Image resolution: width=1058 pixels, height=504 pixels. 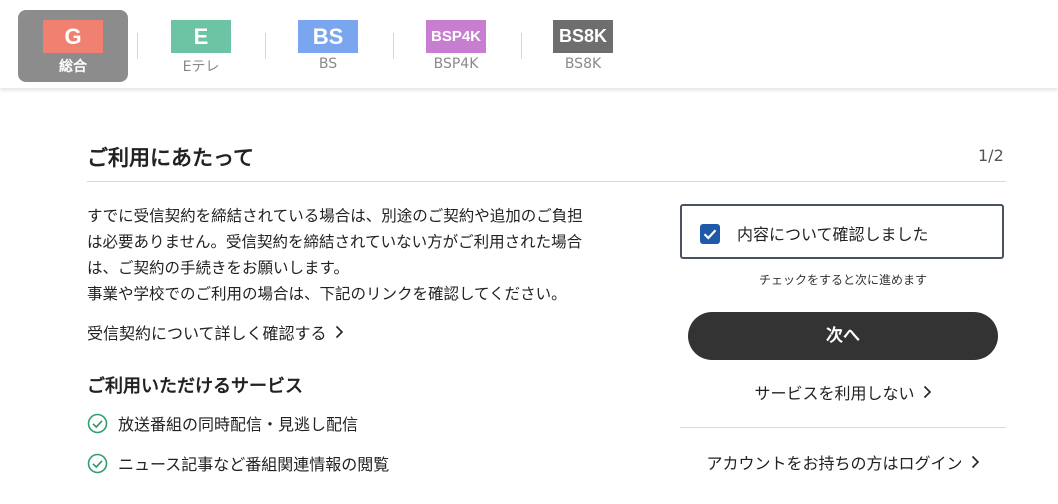 I want to click on check-icon, so click(x=710, y=238).